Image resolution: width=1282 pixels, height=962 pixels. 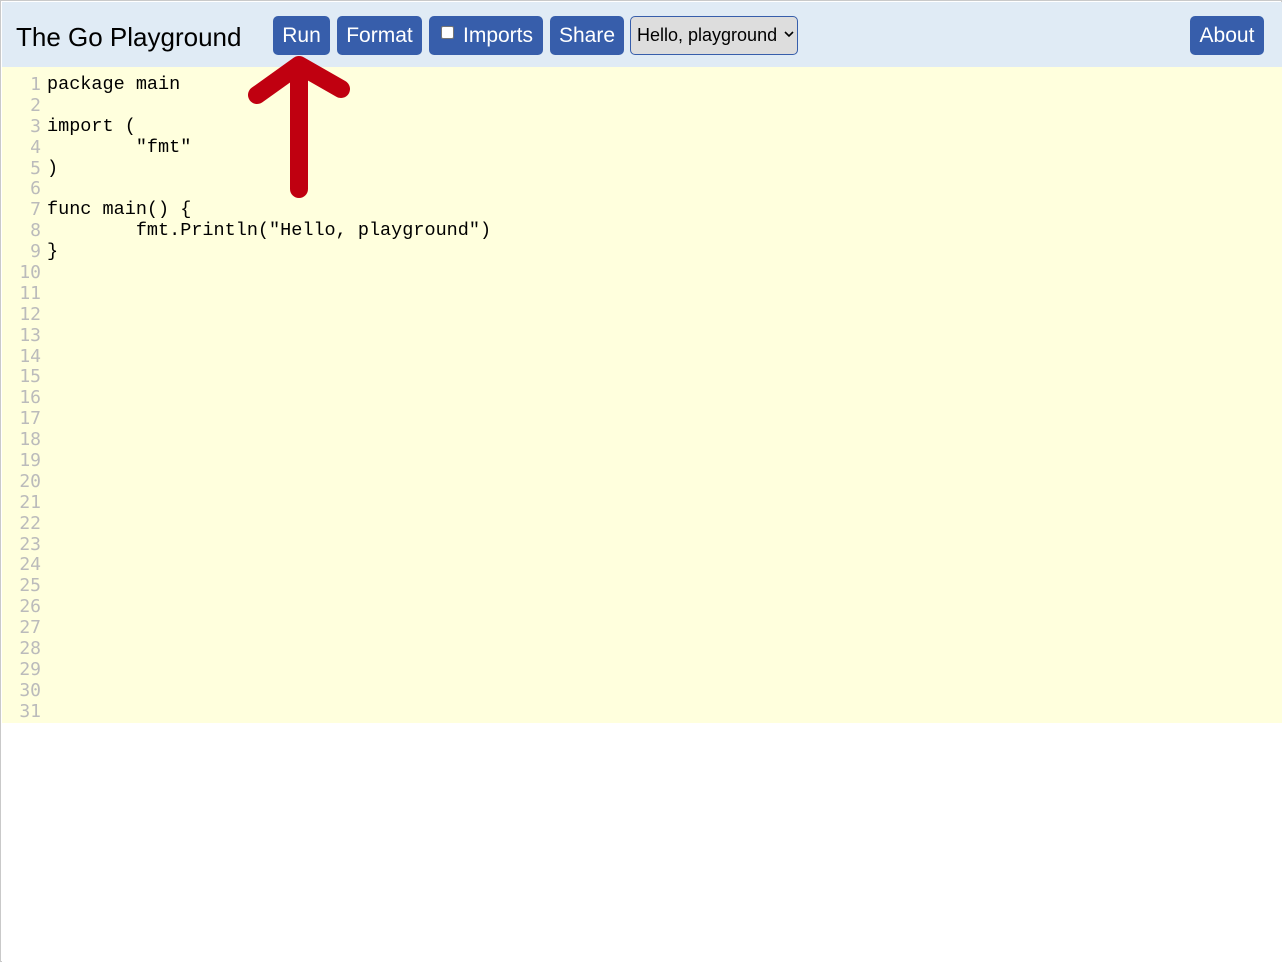 What do you see at coordinates (30, 314) in the screenshot?
I see `line-number: 12` at bounding box center [30, 314].